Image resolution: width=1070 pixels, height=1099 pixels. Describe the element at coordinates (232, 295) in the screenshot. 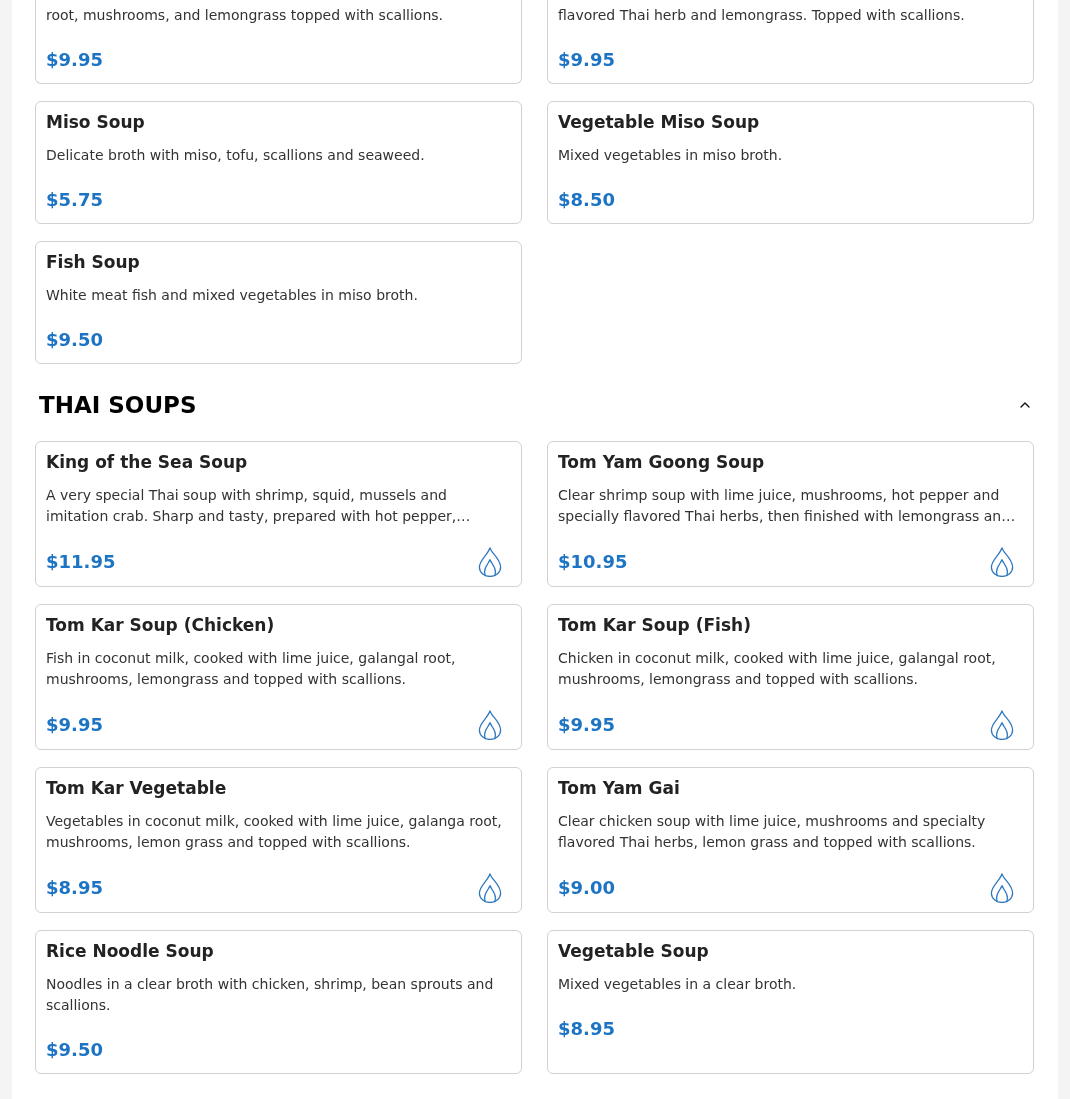

I see `item-description: White meat fish and mixed vegetables in miso broth.` at that location.